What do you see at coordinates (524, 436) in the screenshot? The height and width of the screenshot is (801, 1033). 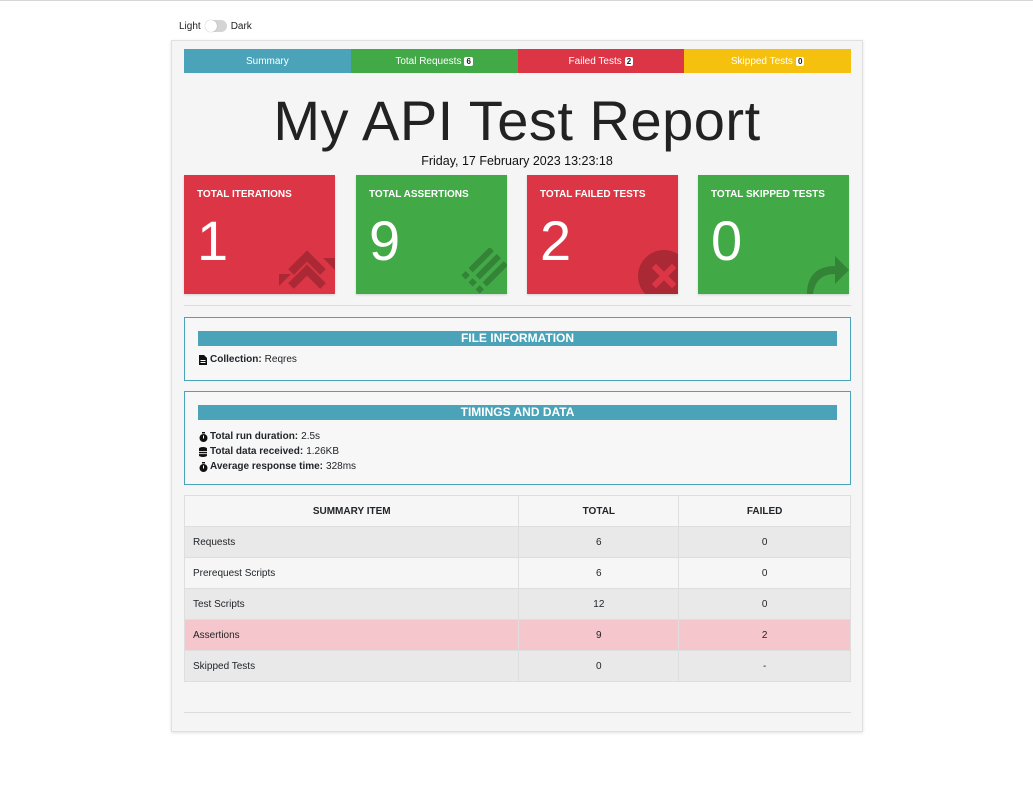 I see `run-duration-row: Total run duration: 2.5s` at bounding box center [524, 436].